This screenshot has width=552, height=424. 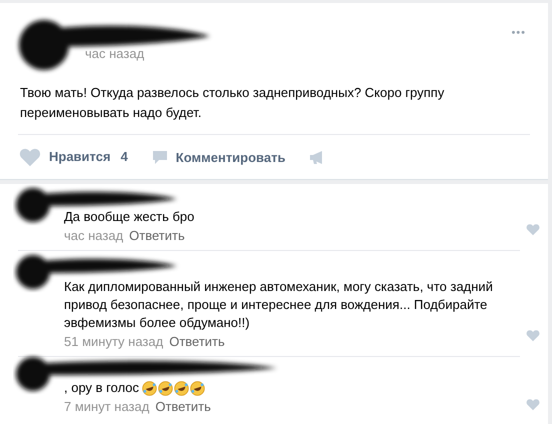 I want to click on megaphone-icon, so click(x=316, y=157).